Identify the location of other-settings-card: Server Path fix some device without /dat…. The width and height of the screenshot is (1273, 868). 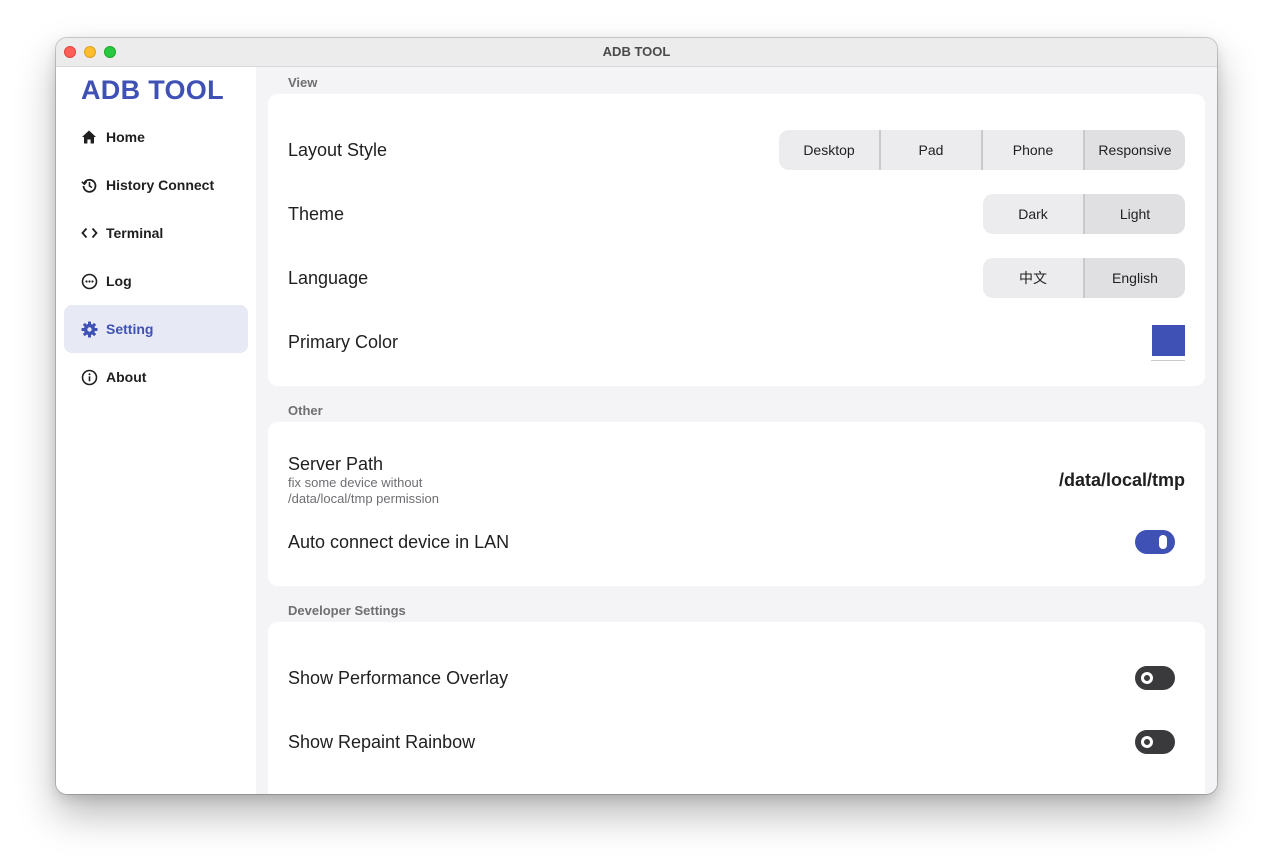
(736, 504).